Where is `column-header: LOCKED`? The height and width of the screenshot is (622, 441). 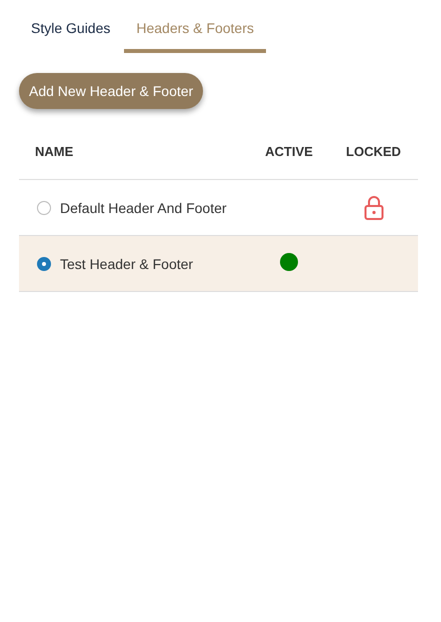 column-header: LOCKED is located at coordinates (373, 151).